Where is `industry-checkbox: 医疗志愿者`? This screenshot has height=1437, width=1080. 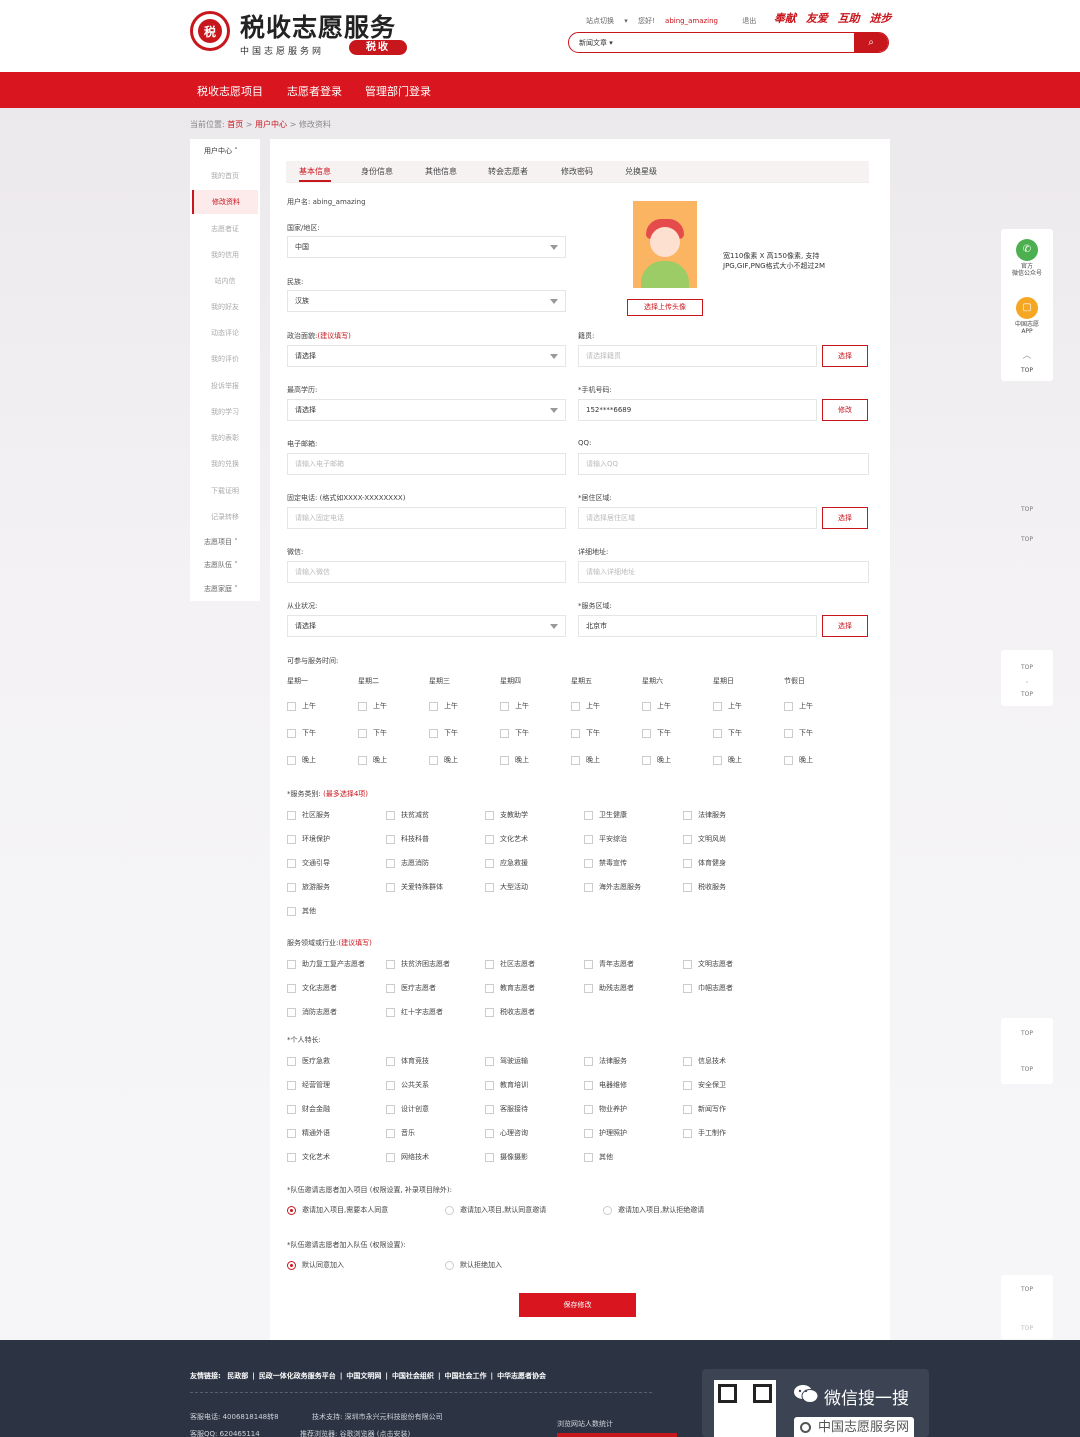
industry-checkbox: 医疗志愿者 is located at coordinates (411, 988).